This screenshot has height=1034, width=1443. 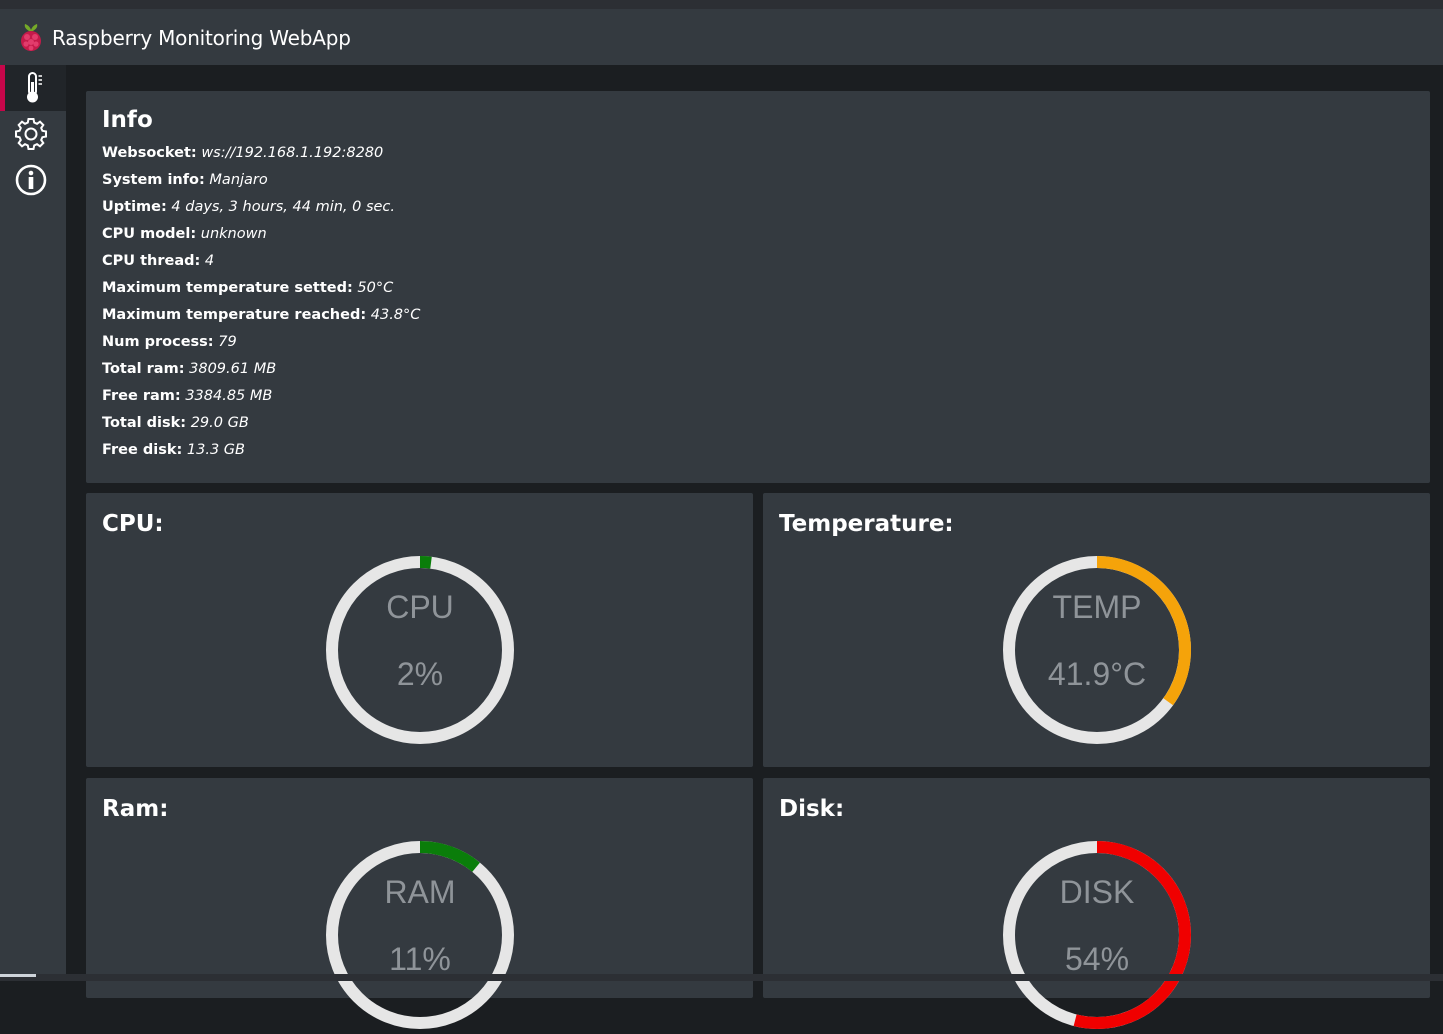 I want to click on temperature-heading: Temperature:, so click(x=866, y=524).